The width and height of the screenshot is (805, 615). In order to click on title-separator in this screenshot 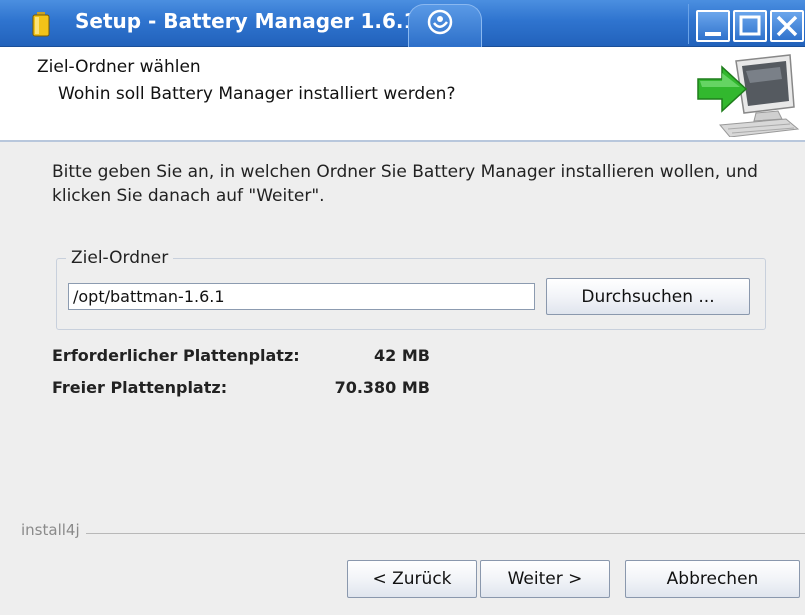, I will do `click(688, 24)`.